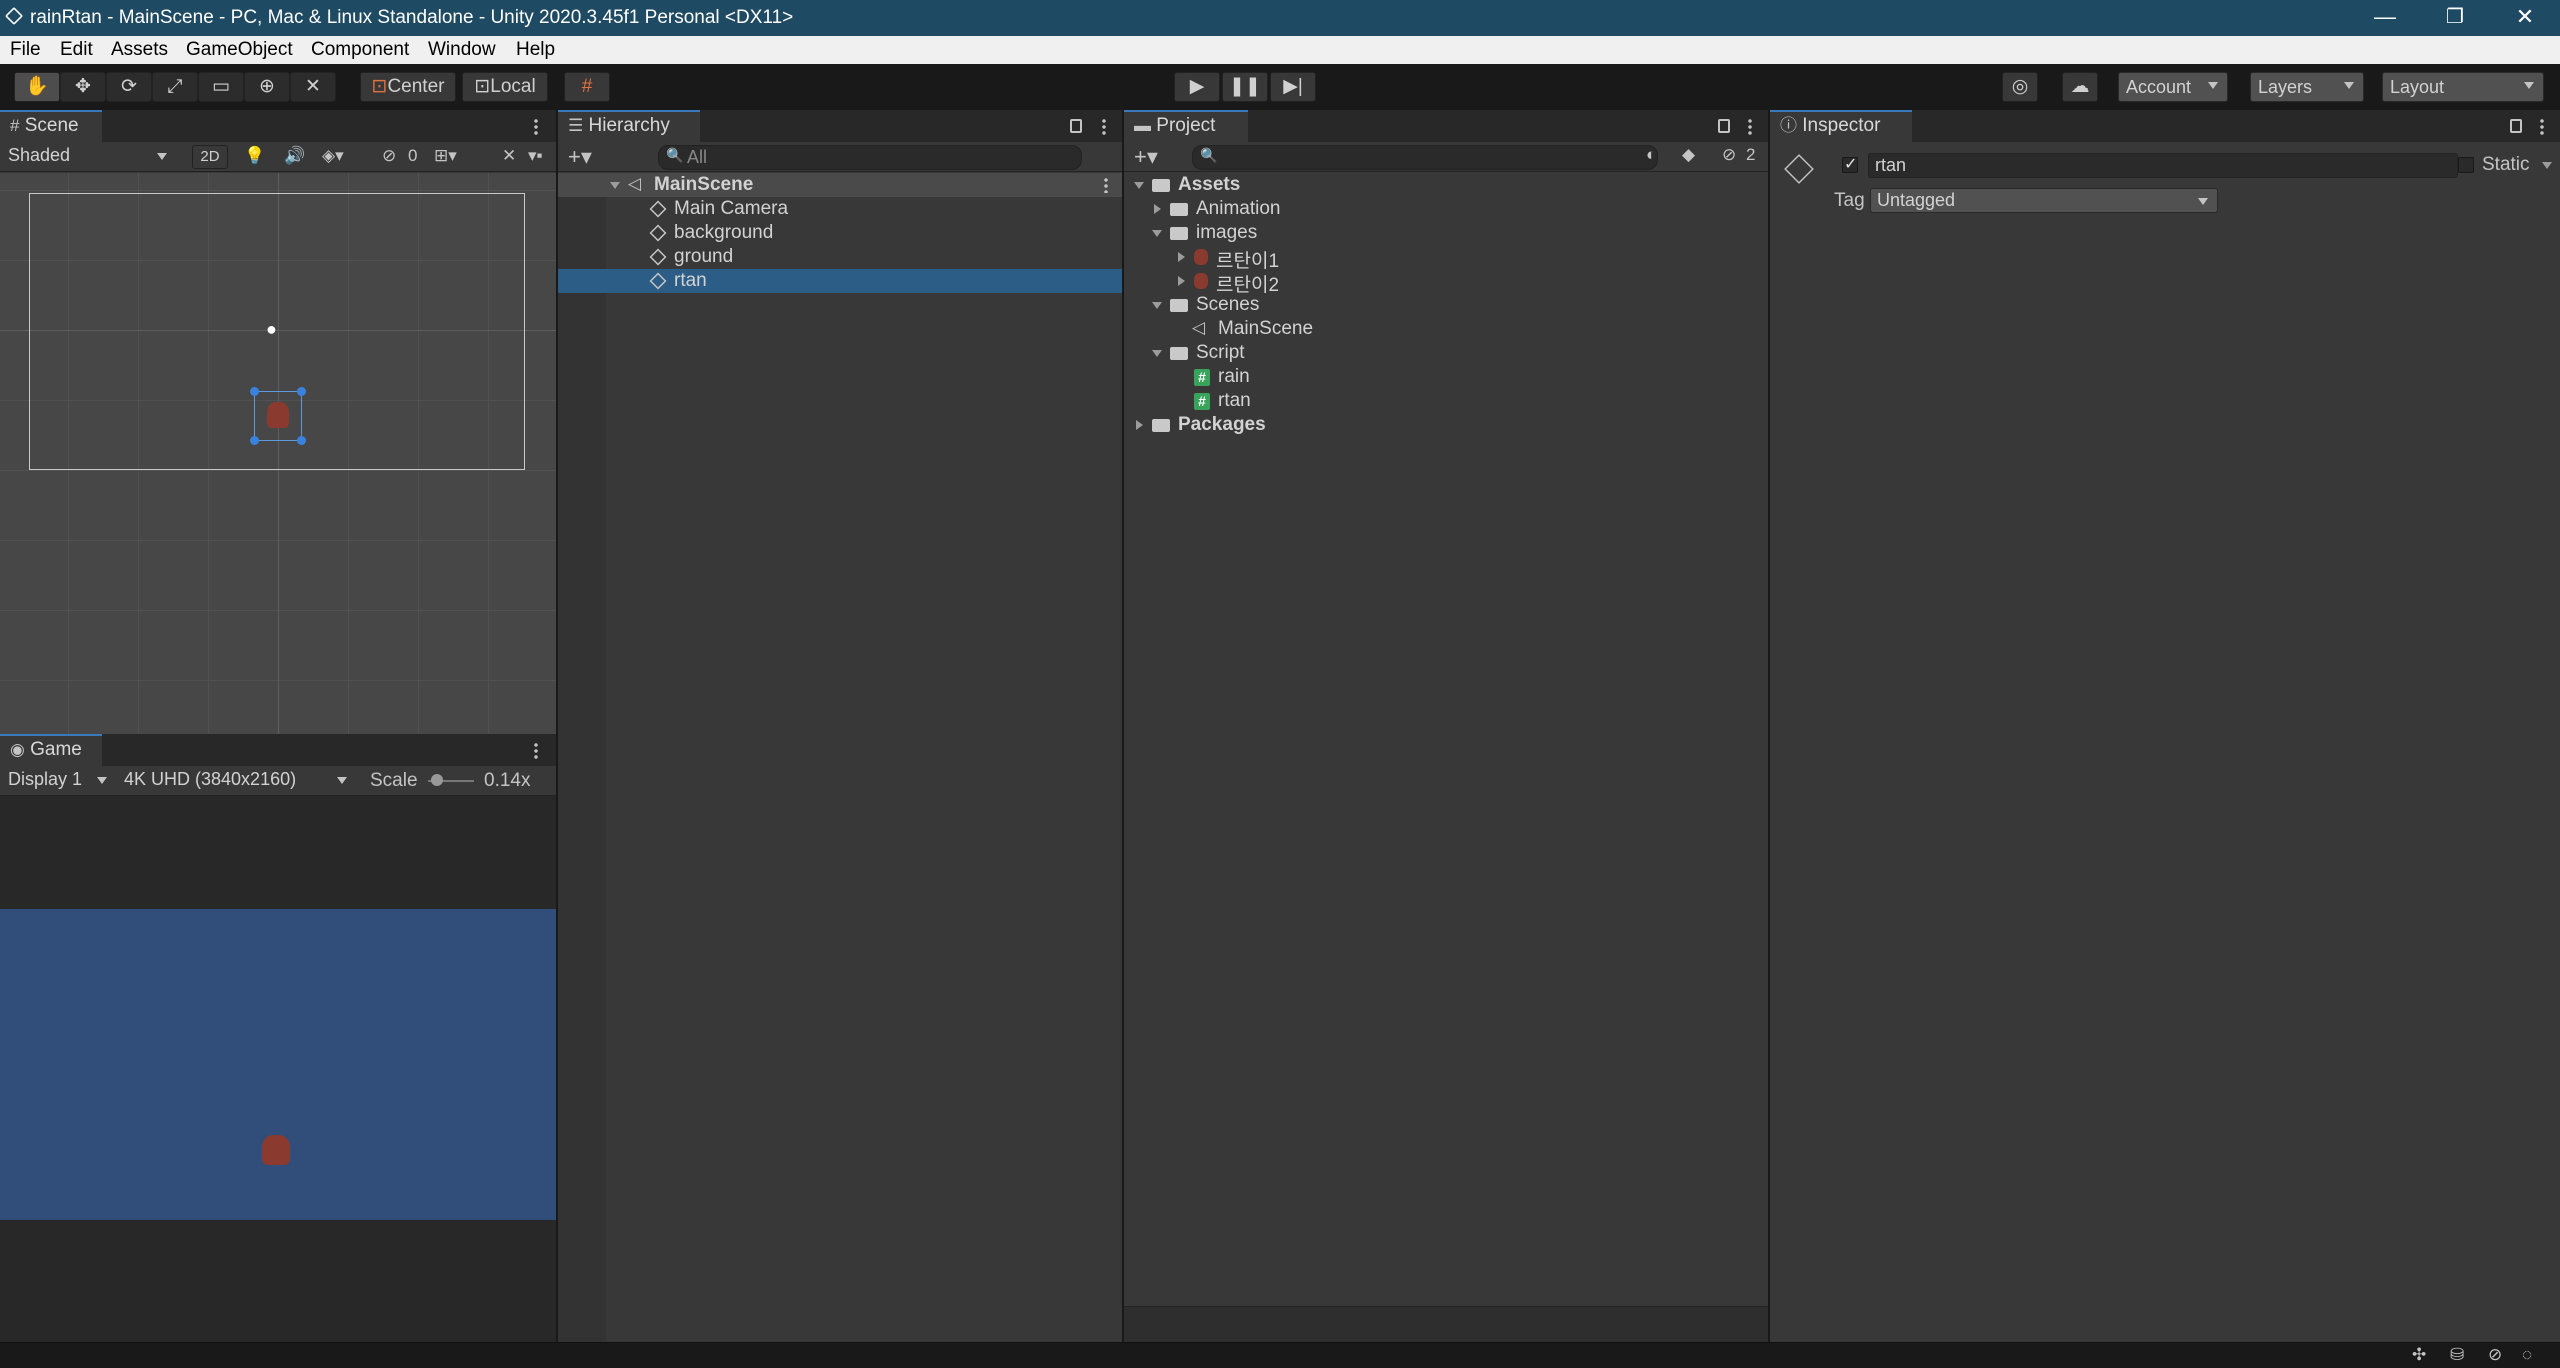 This screenshot has width=2560, height=1368. Describe the element at coordinates (1425, 157) in the screenshot. I see `project-search-input` at that location.